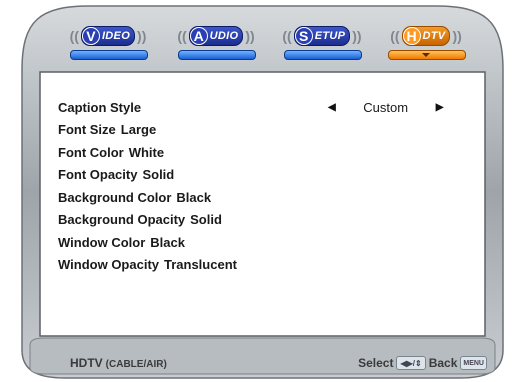 This screenshot has width=525, height=382. I want to click on menu-item-label: Font Color, so click(91, 152).